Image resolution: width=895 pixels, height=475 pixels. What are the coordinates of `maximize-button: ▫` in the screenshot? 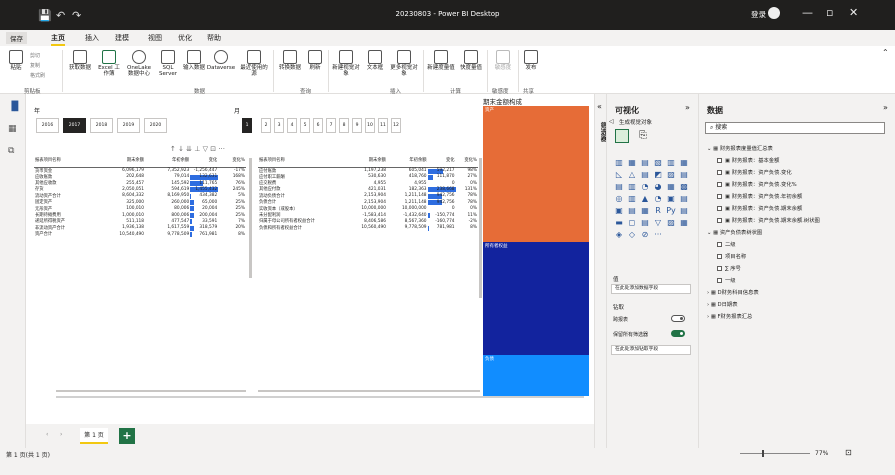 It's located at (829, 12).